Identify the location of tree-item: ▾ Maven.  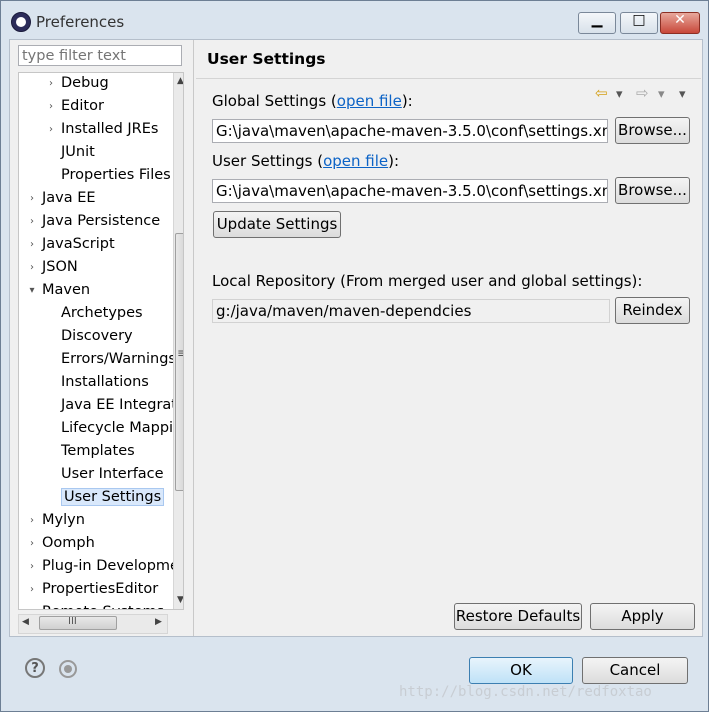
(58, 290).